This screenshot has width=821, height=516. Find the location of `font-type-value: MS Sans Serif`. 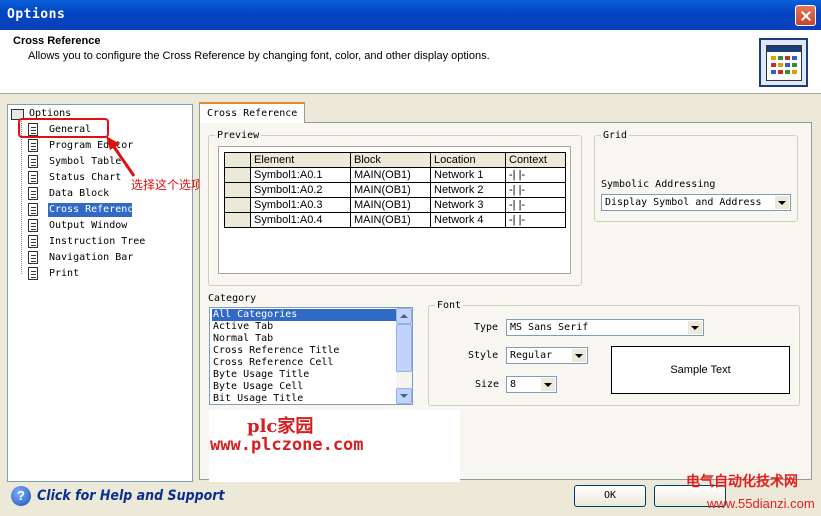

font-type-value: MS Sans Serif is located at coordinates (549, 327).